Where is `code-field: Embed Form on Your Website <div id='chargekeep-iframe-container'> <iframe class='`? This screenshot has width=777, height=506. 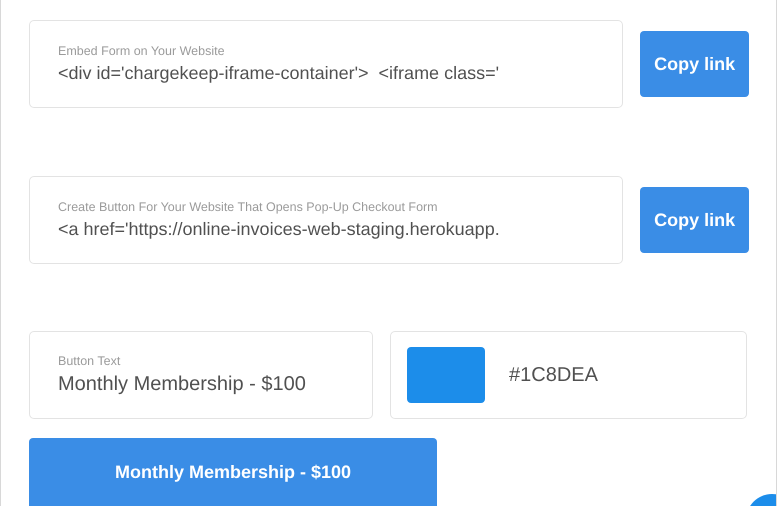
code-field: Embed Form on Your Website <div id='chargekeep-iframe-container'> <iframe class=' is located at coordinates (326, 64).